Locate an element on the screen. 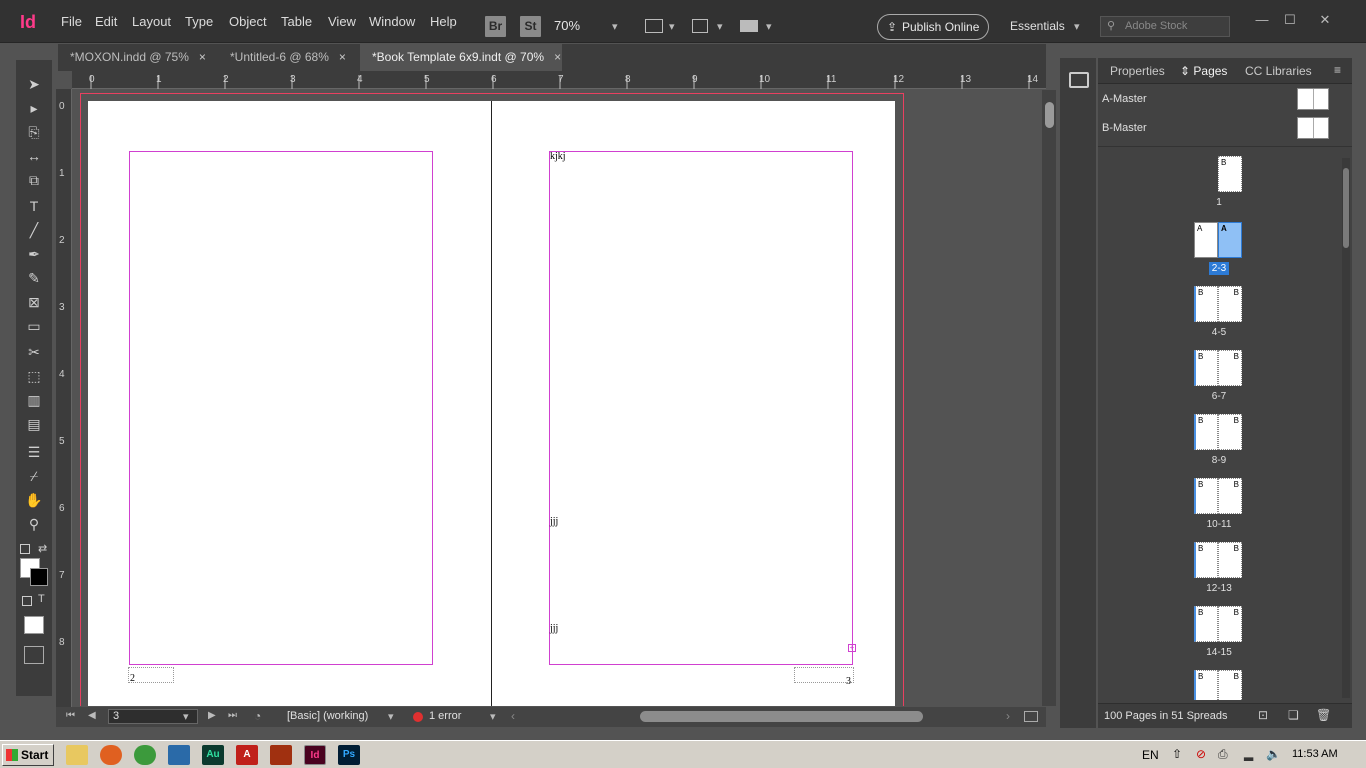 The width and height of the screenshot is (1366, 768). errors-dropdown-icon: ▾ is located at coordinates (493, 716).